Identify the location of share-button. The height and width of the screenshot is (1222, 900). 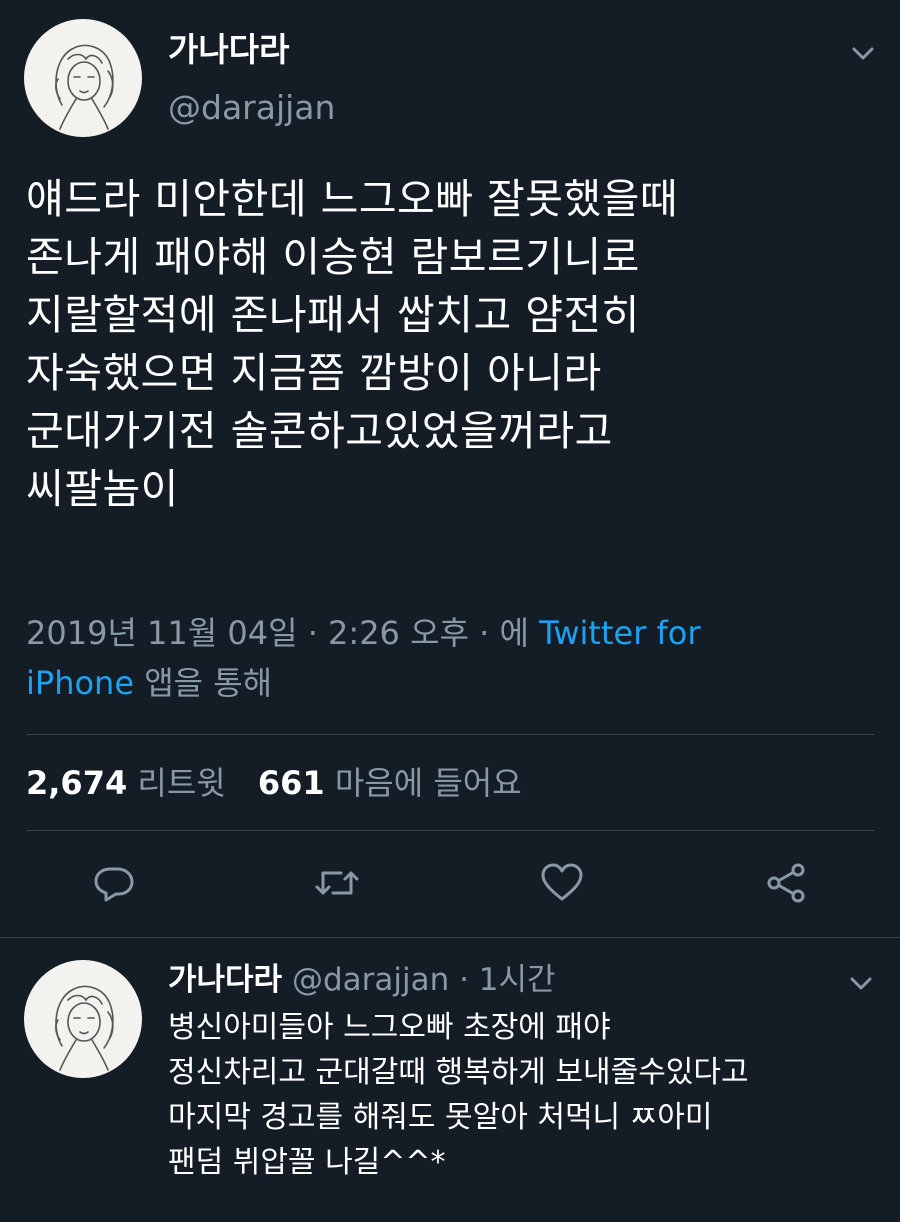
(786, 883).